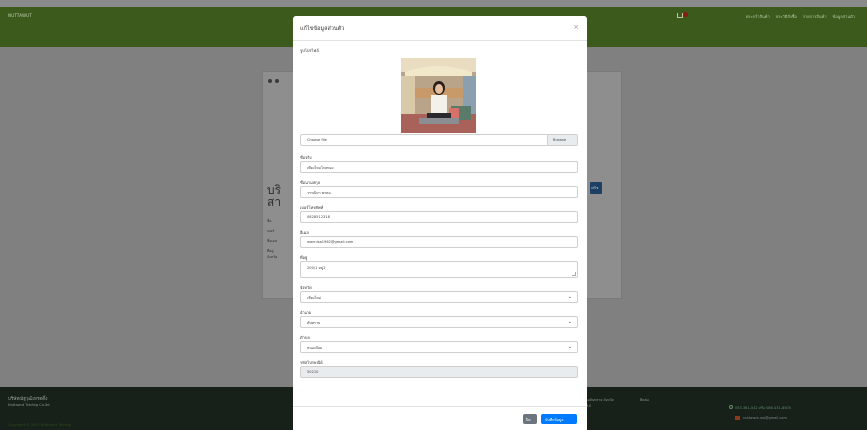  I want to click on district-select: สันทราย ⌄, so click(439, 322).